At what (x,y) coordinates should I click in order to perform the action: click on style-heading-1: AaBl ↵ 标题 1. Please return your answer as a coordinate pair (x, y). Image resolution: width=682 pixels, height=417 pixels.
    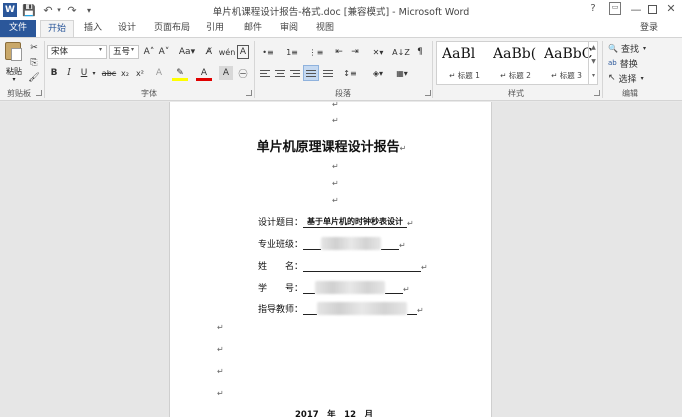
    Looking at the image, I should click on (464, 63).